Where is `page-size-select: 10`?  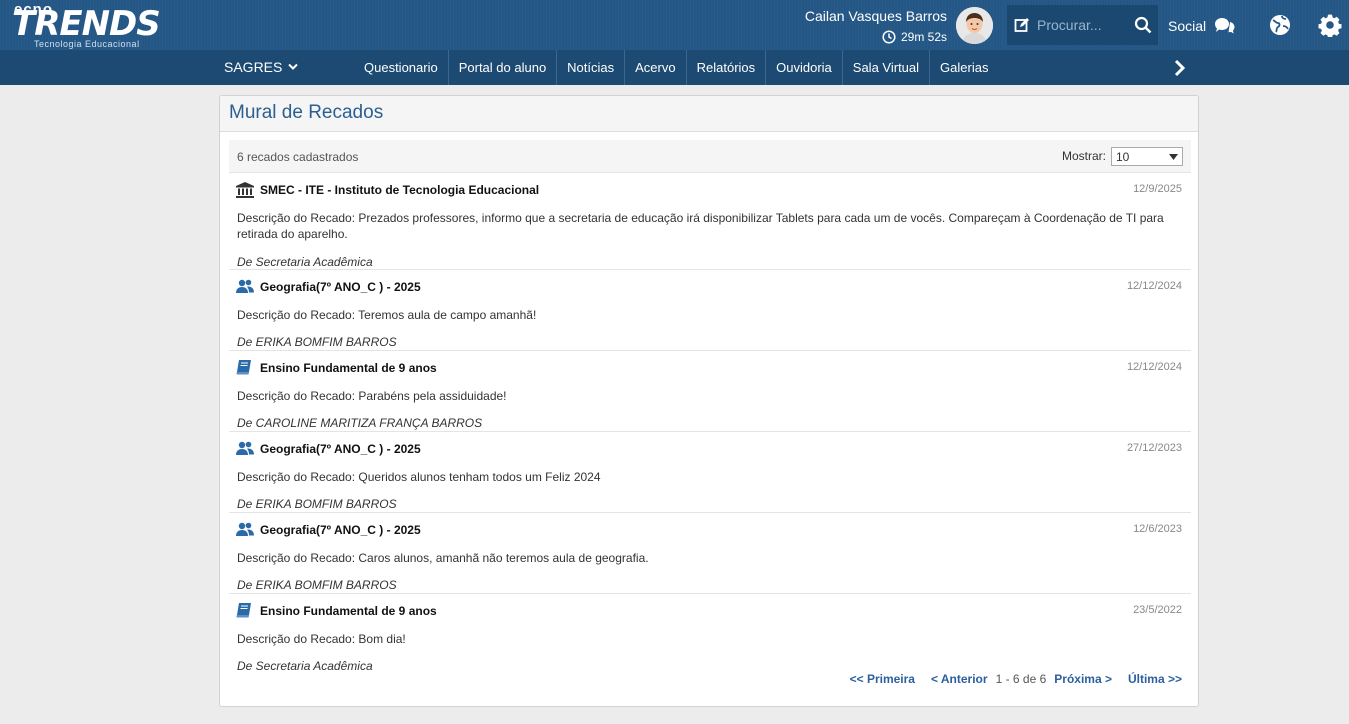
page-size-select: 10 is located at coordinates (1147, 156).